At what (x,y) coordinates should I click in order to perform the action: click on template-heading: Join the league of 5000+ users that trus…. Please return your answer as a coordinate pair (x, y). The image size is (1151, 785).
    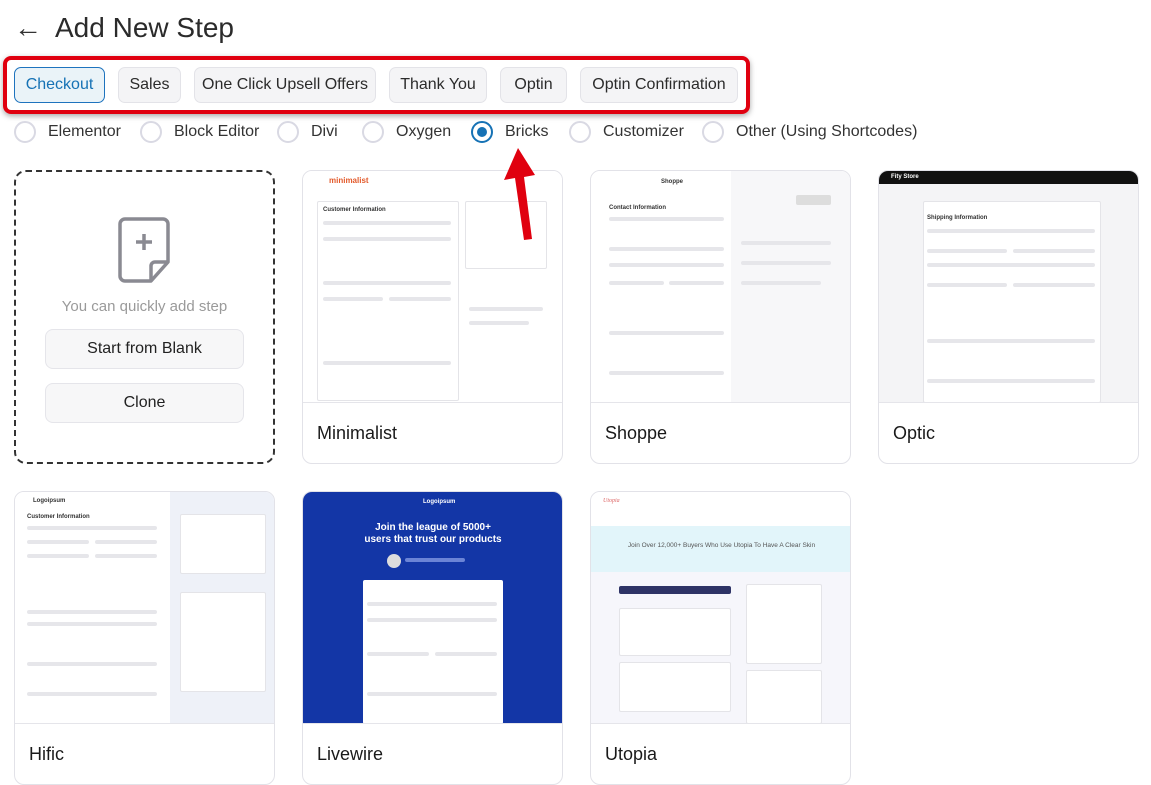
    Looking at the image, I should click on (433, 533).